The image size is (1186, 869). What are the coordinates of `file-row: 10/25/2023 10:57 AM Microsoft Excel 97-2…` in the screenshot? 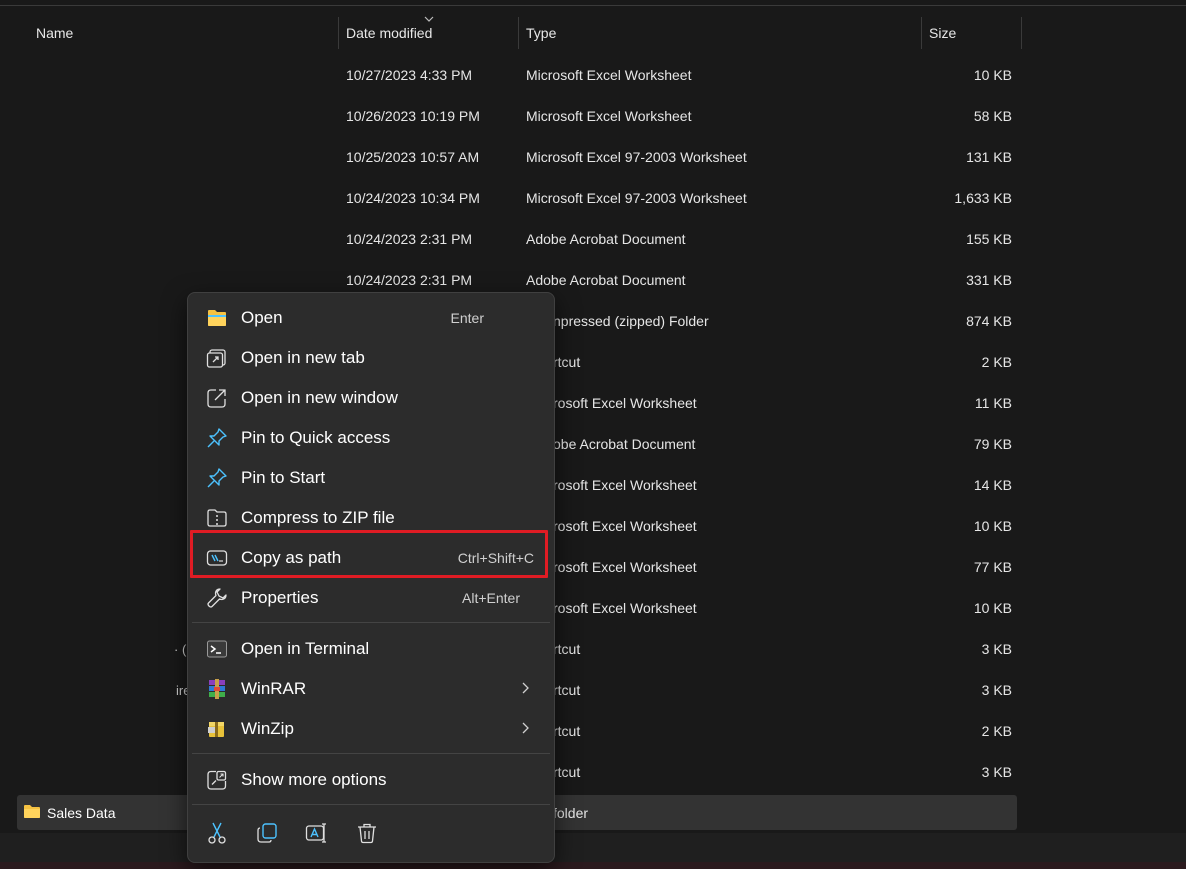 It's located at (593, 157).